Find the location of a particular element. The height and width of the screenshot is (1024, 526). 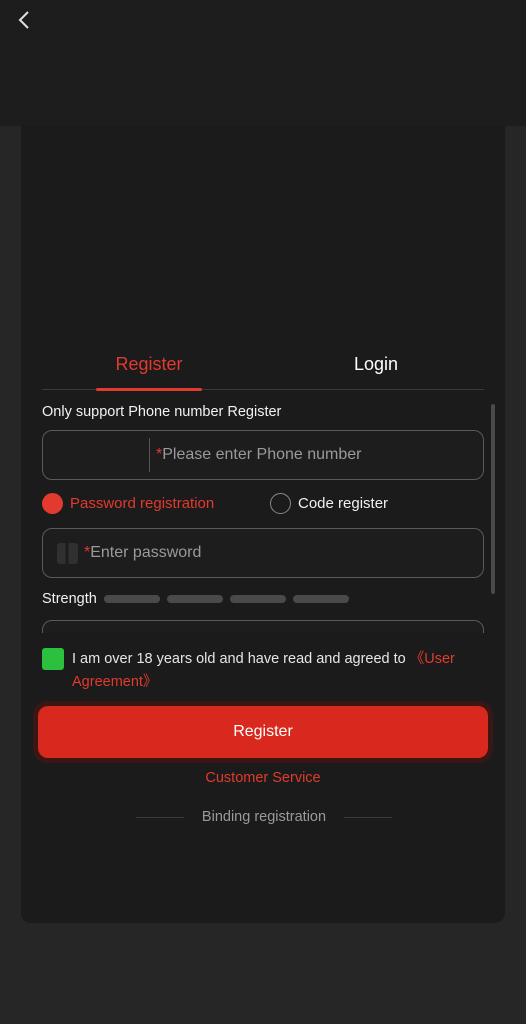

password-placeholder: *Enter password is located at coordinates (142, 553).